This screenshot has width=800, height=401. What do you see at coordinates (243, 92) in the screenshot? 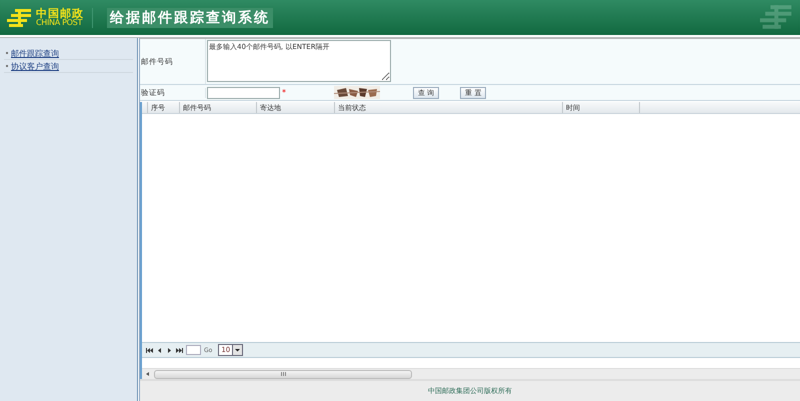
I see `captcha-field` at bounding box center [243, 92].